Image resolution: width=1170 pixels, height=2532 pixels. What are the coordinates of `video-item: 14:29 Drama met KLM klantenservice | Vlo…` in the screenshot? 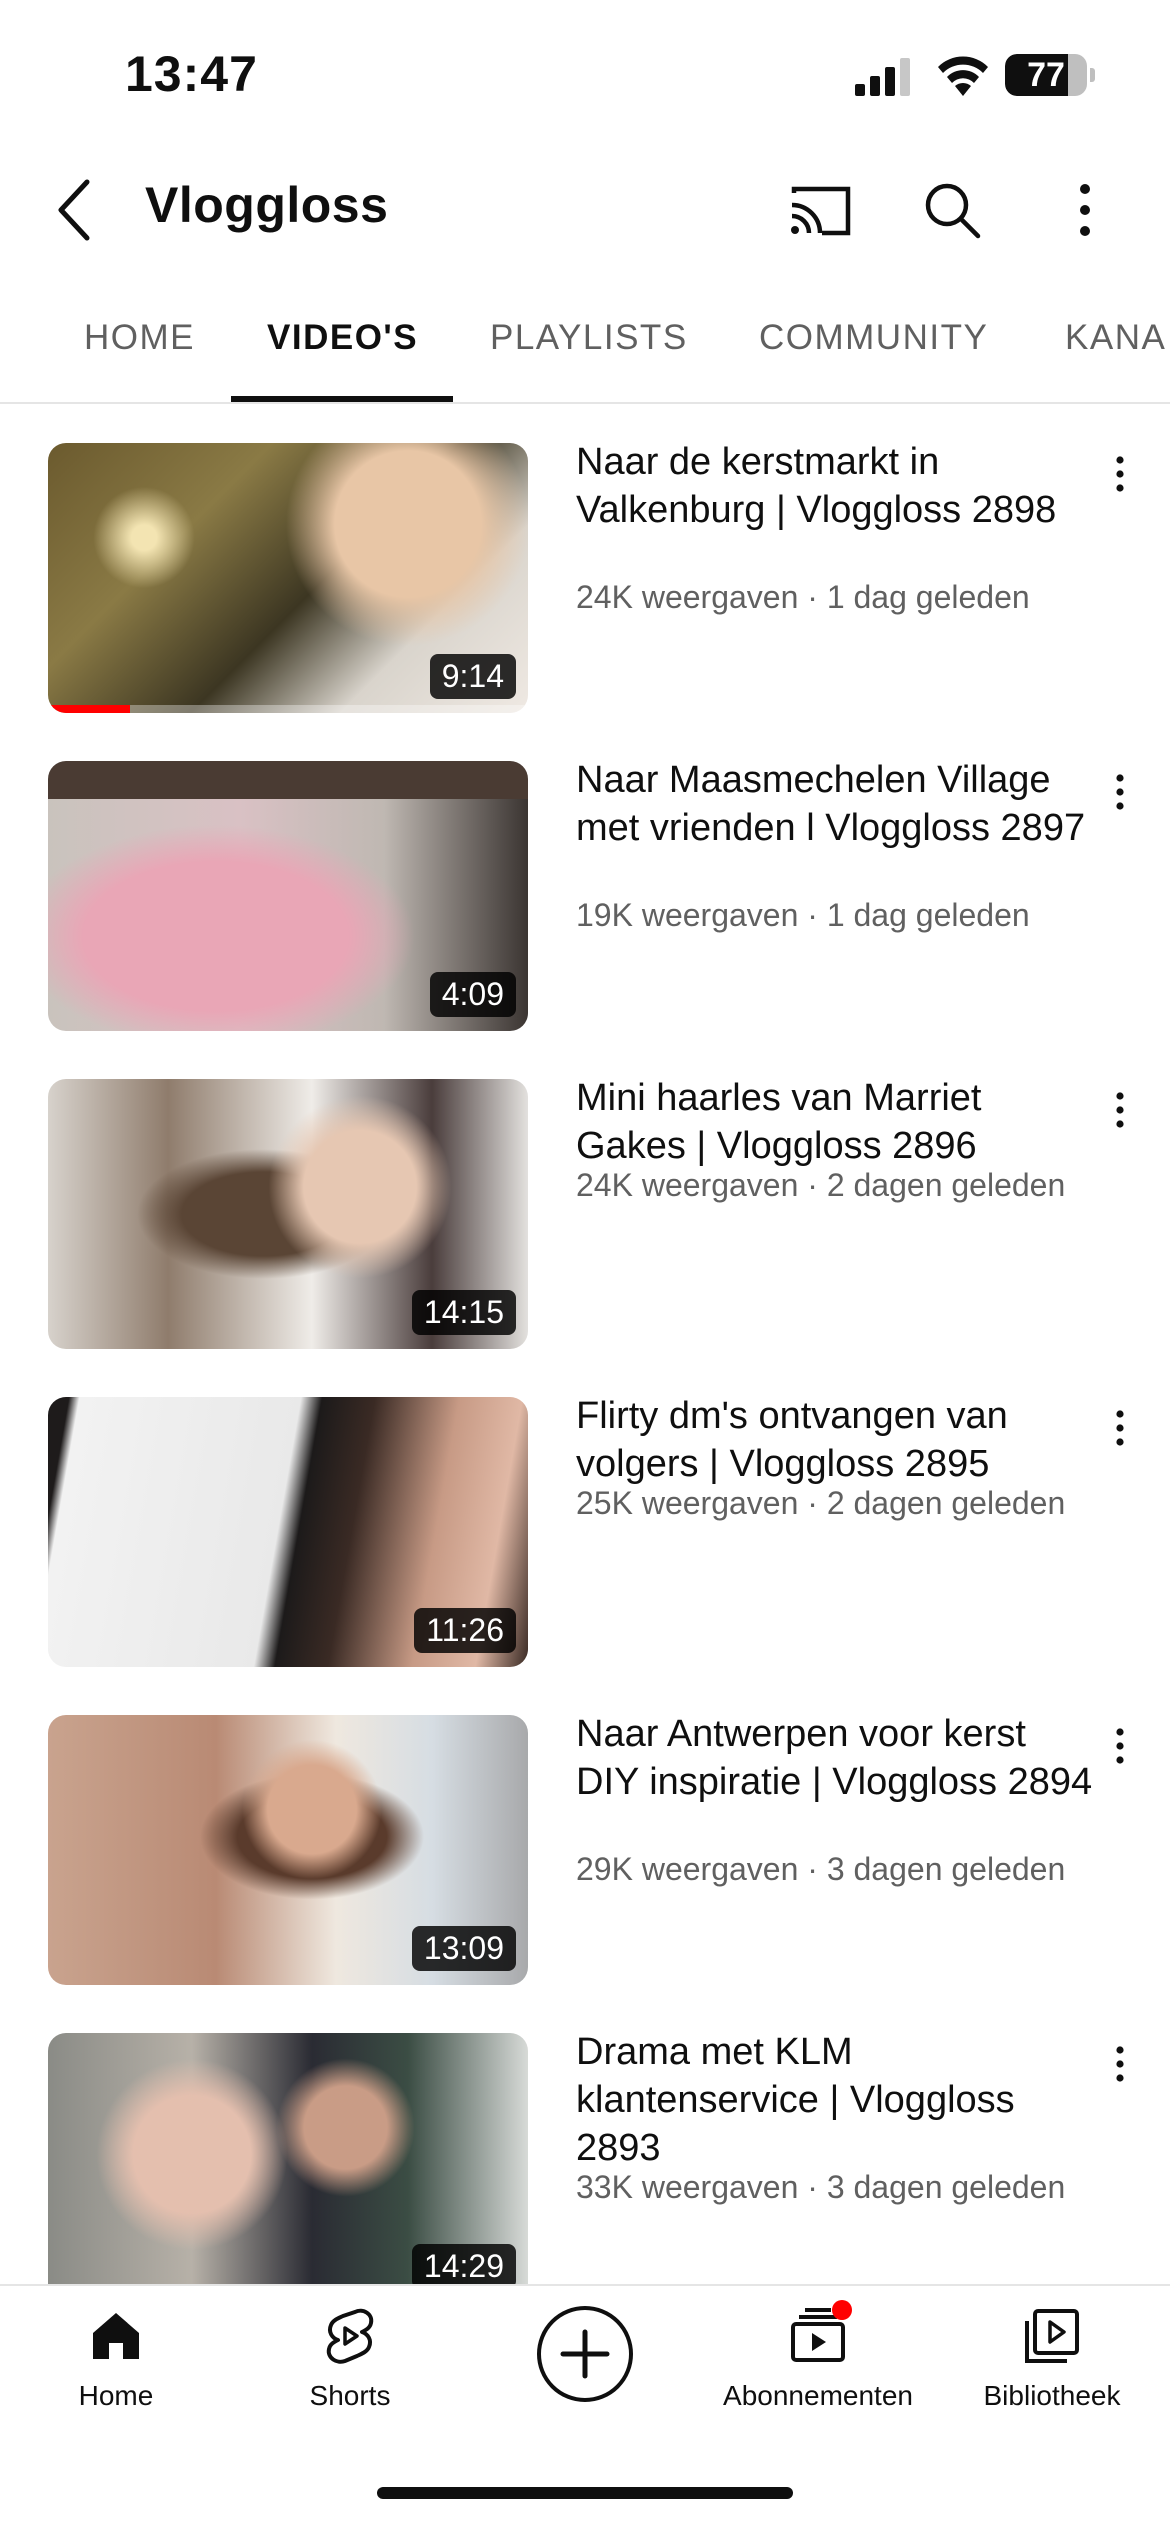 It's located at (585, 2167).